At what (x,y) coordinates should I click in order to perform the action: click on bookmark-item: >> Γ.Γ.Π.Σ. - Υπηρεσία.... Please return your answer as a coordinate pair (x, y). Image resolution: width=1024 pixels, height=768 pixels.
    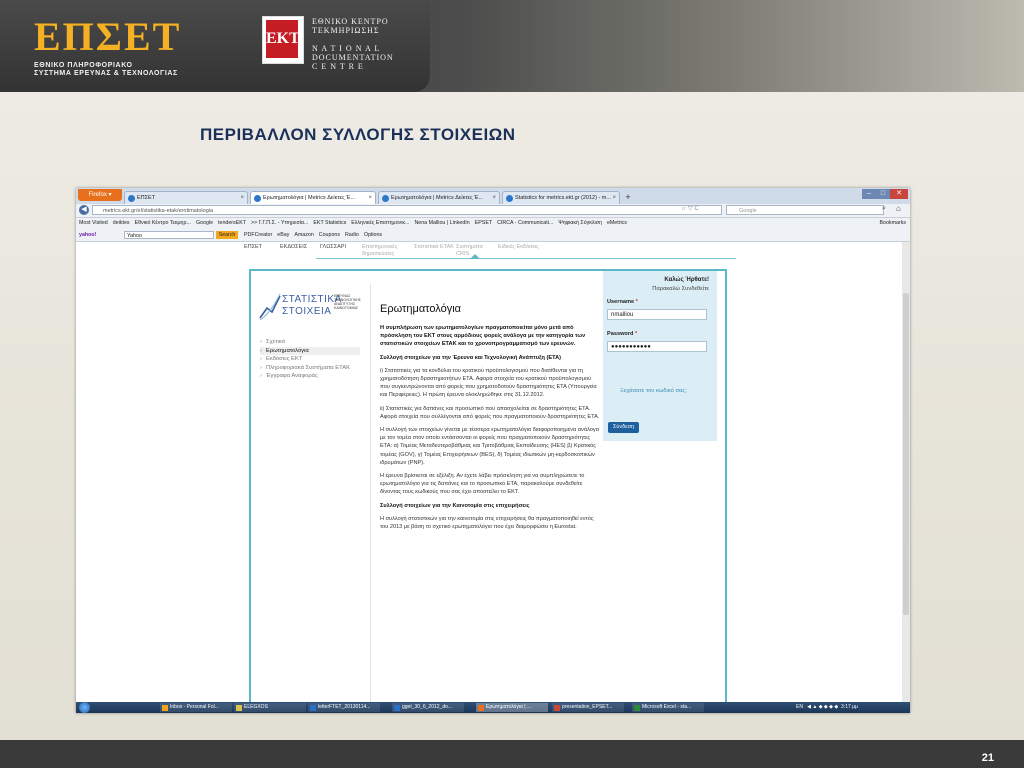
    Looking at the image, I should click on (279, 223).